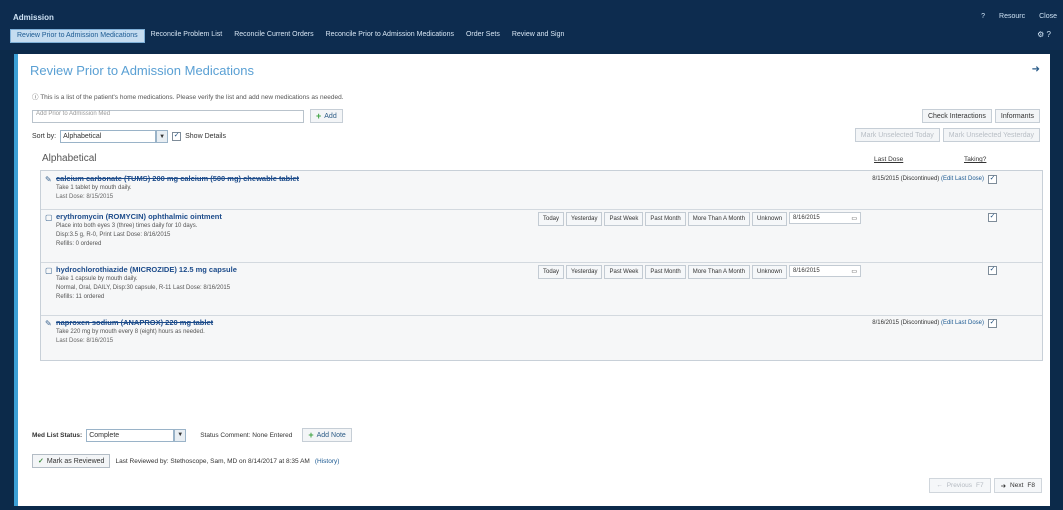 This screenshot has height=510, width=1063. What do you see at coordinates (69, 158) in the screenshot?
I see `group-title: Alphabetical` at bounding box center [69, 158].